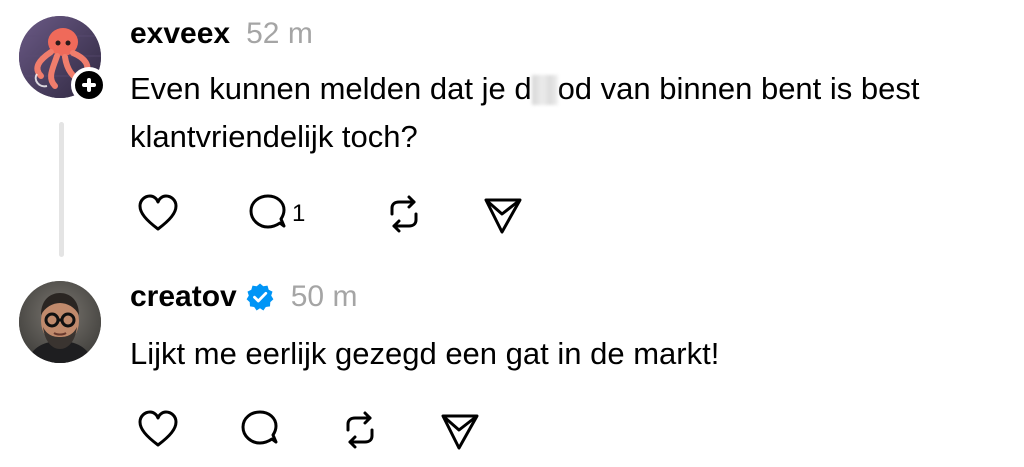 This screenshot has height=467, width=1024. I want to click on avatar, so click(60, 322).